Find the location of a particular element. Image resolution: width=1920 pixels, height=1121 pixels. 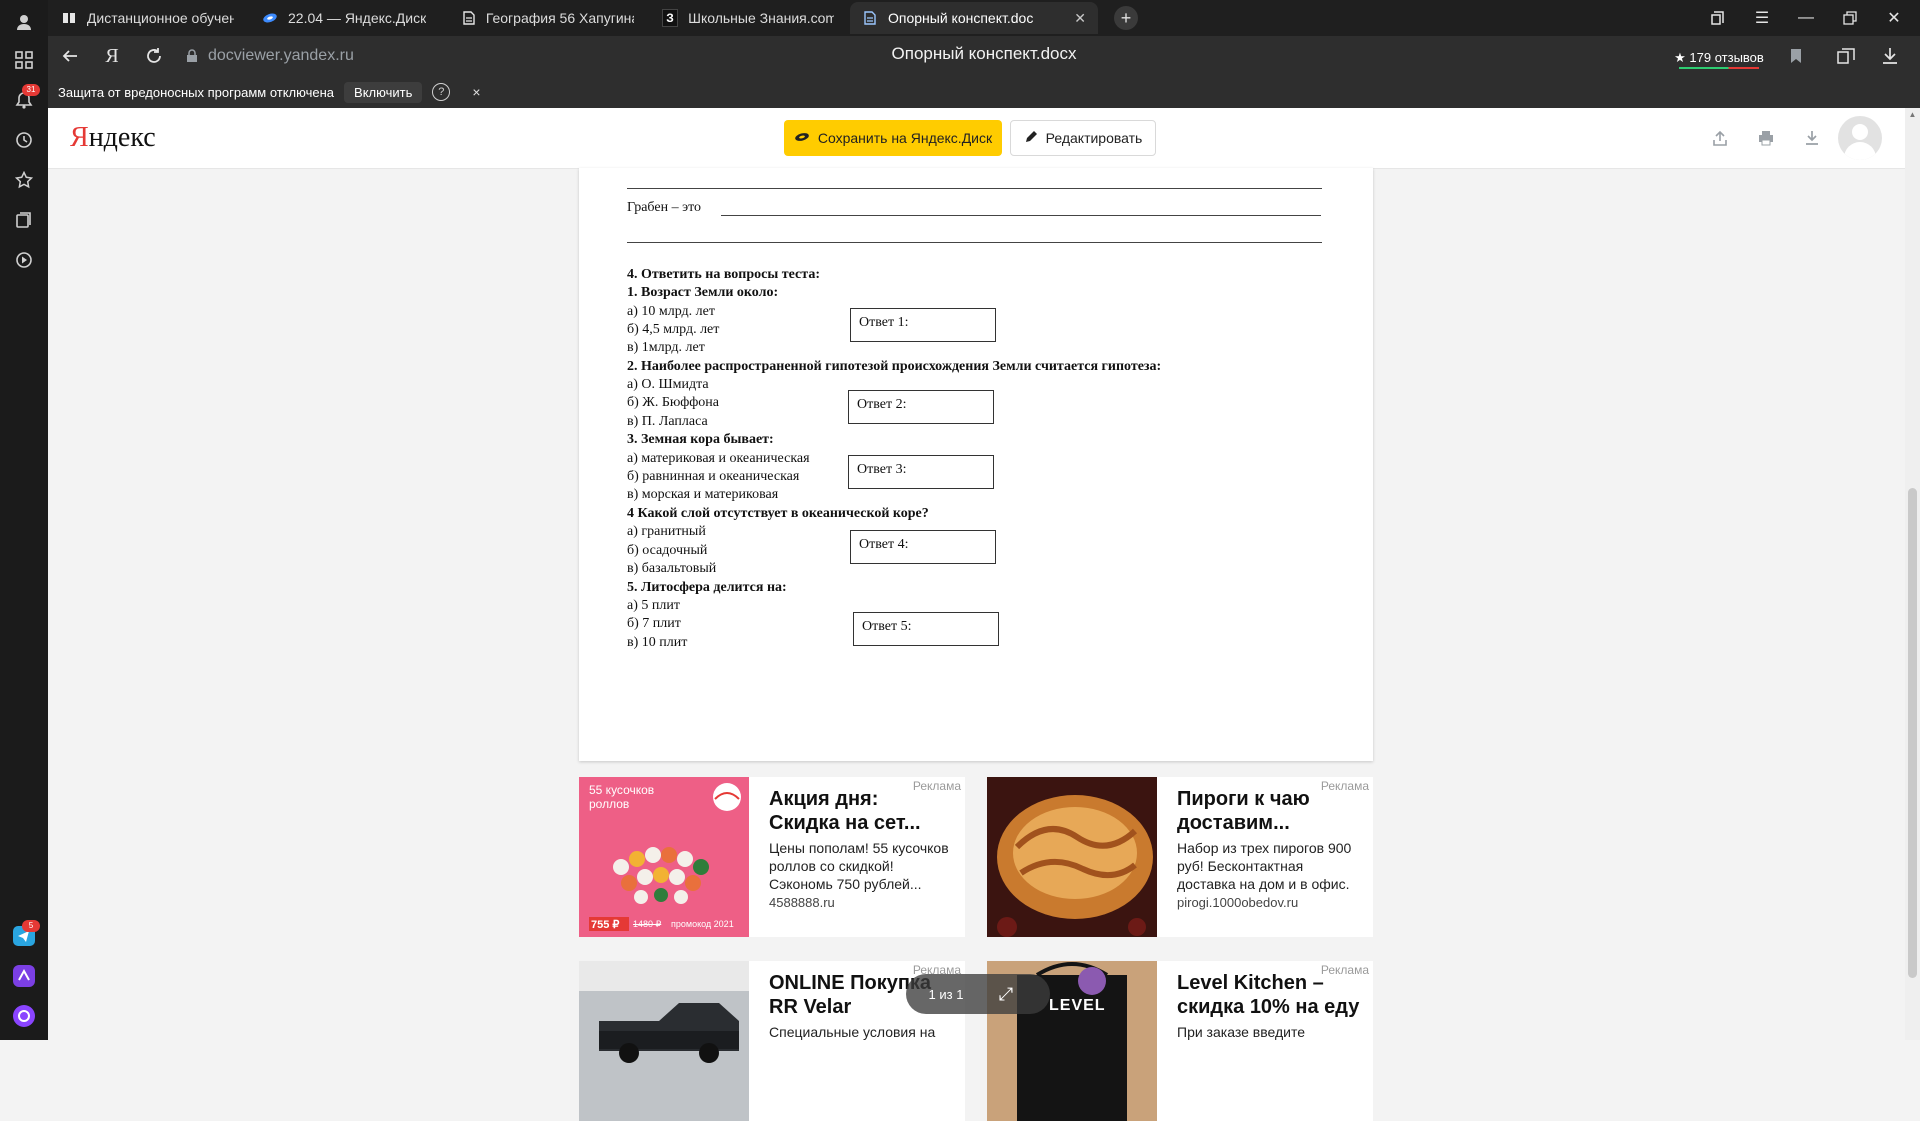

ad-title: Level Kitchen – скидка 10% на еду is located at coordinates (1269, 995).